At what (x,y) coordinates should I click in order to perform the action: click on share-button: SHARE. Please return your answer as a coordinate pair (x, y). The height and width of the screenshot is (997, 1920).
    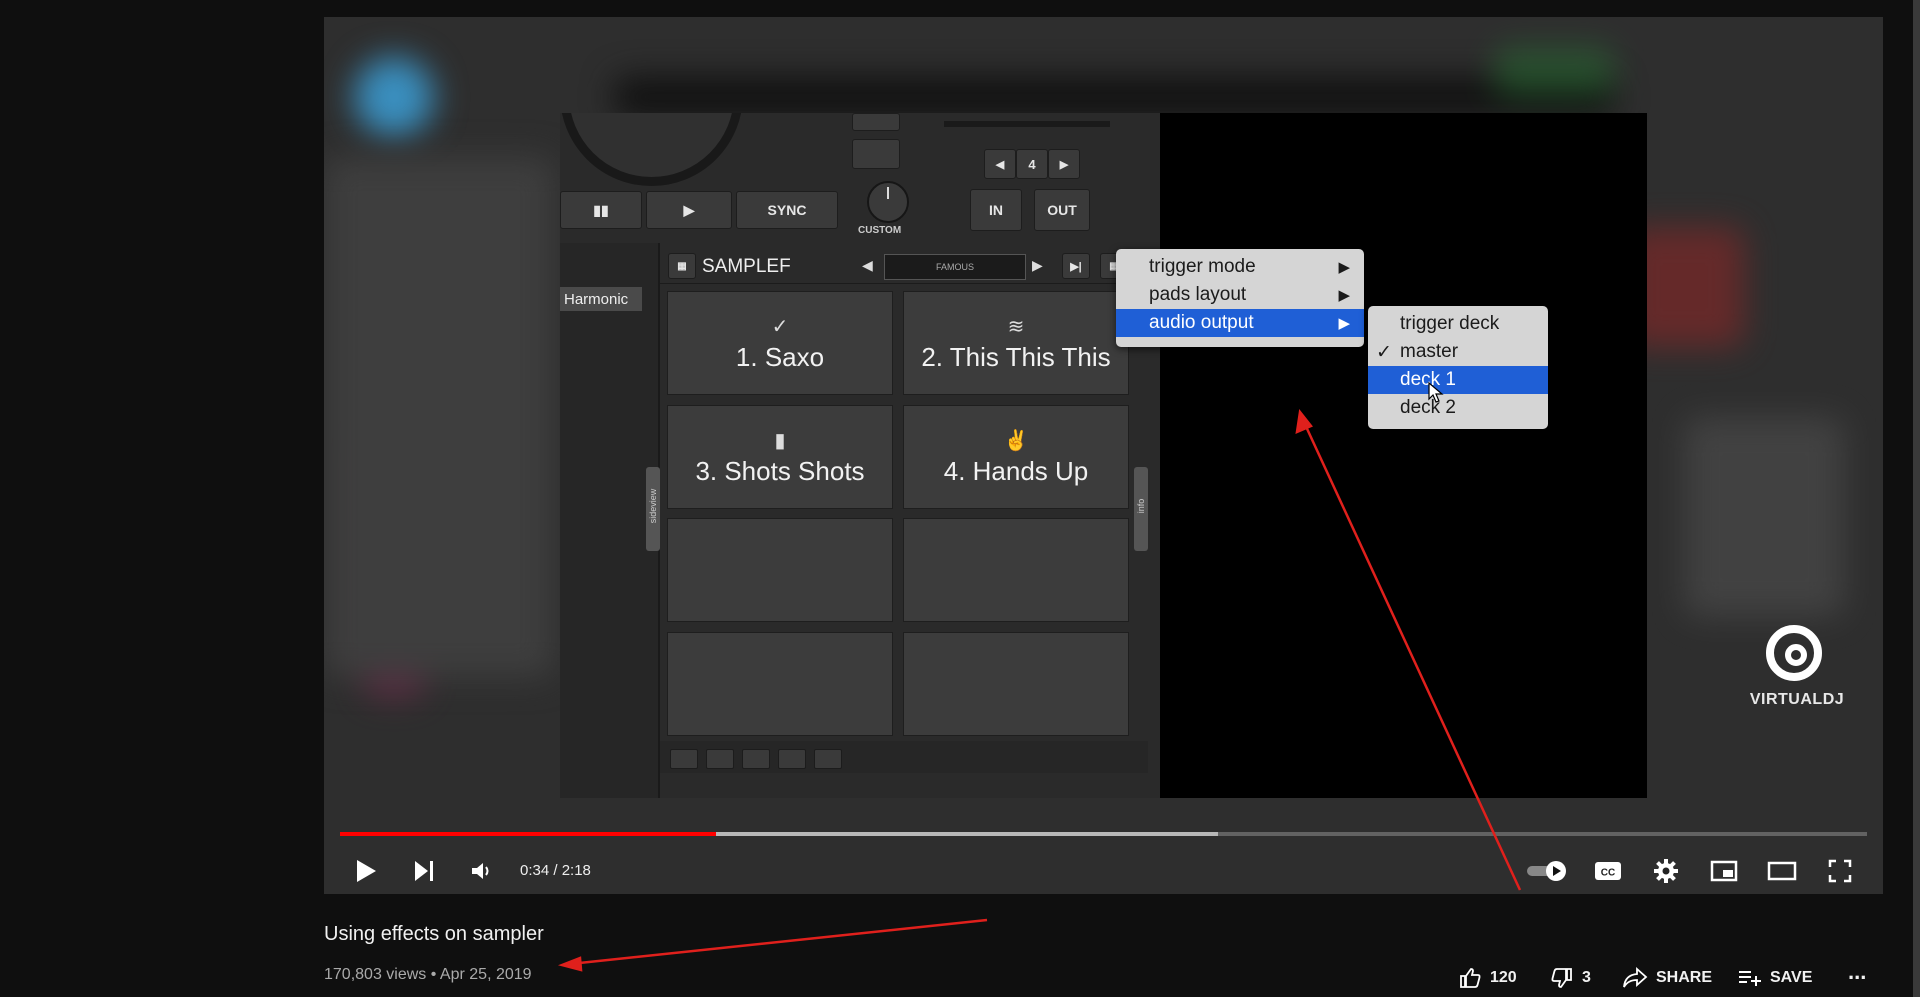
    Looking at the image, I should click on (1667, 978).